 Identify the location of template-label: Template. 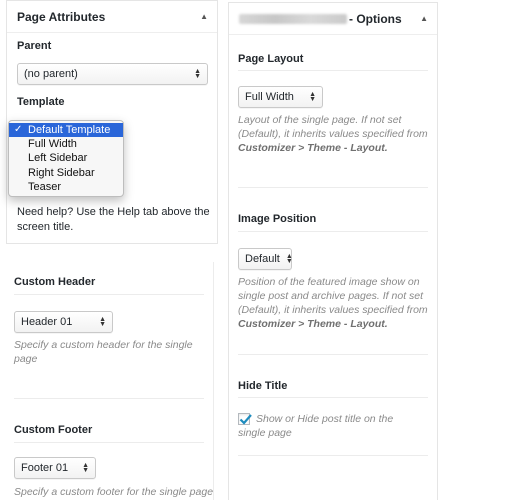
(41, 102).